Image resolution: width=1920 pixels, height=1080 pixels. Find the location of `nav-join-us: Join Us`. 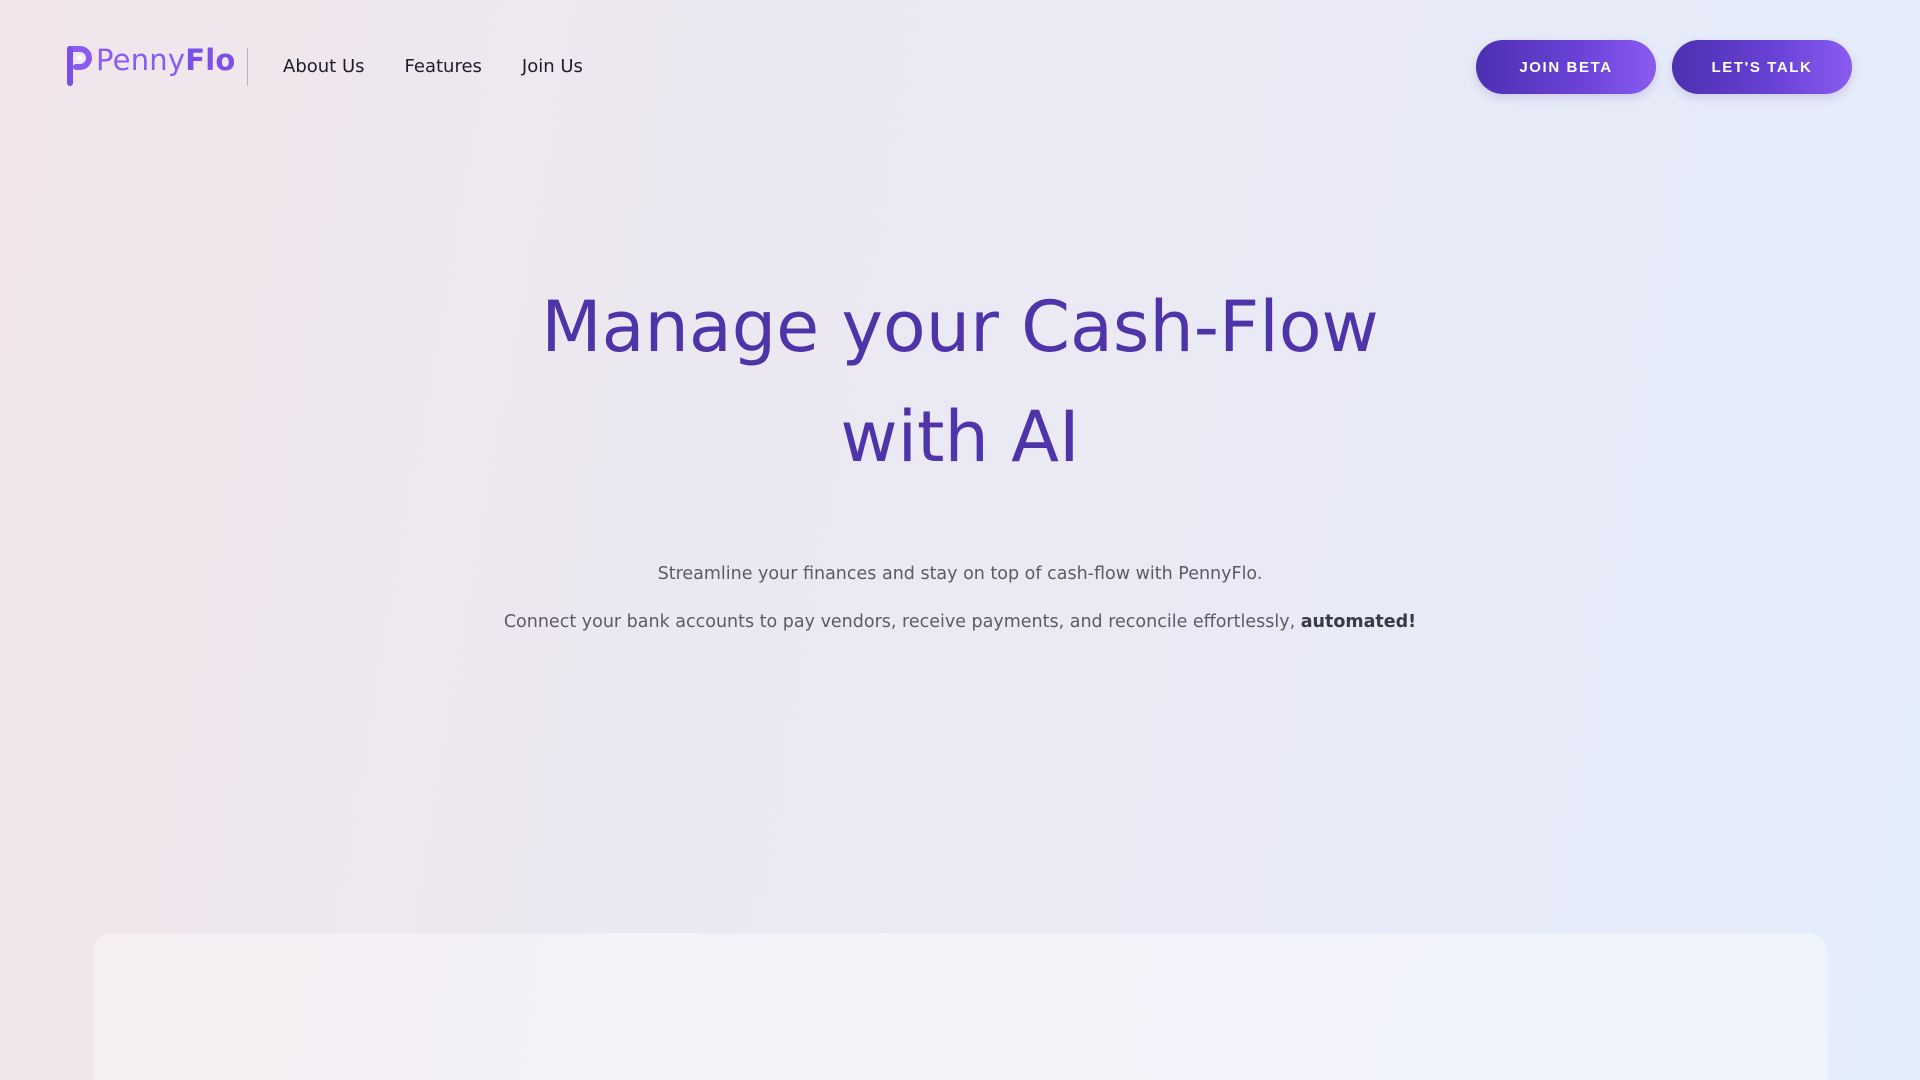

nav-join-us: Join Us is located at coordinates (552, 67).